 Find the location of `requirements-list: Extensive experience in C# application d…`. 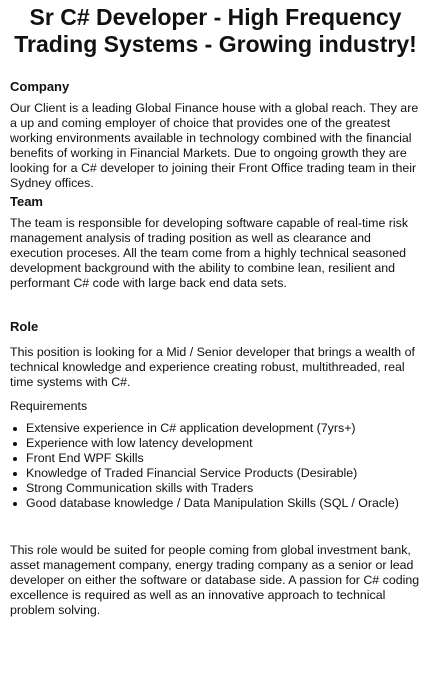

requirements-list: Extensive experience in C# application d… is located at coordinates (215, 466).